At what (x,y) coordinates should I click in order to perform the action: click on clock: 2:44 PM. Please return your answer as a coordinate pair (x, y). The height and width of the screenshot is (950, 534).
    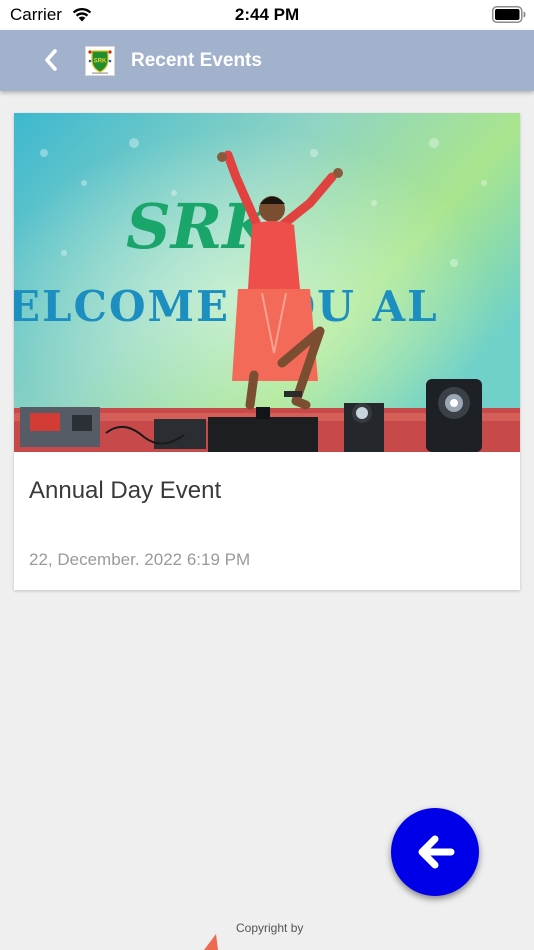
    Looking at the image, I should click on (267, 14).